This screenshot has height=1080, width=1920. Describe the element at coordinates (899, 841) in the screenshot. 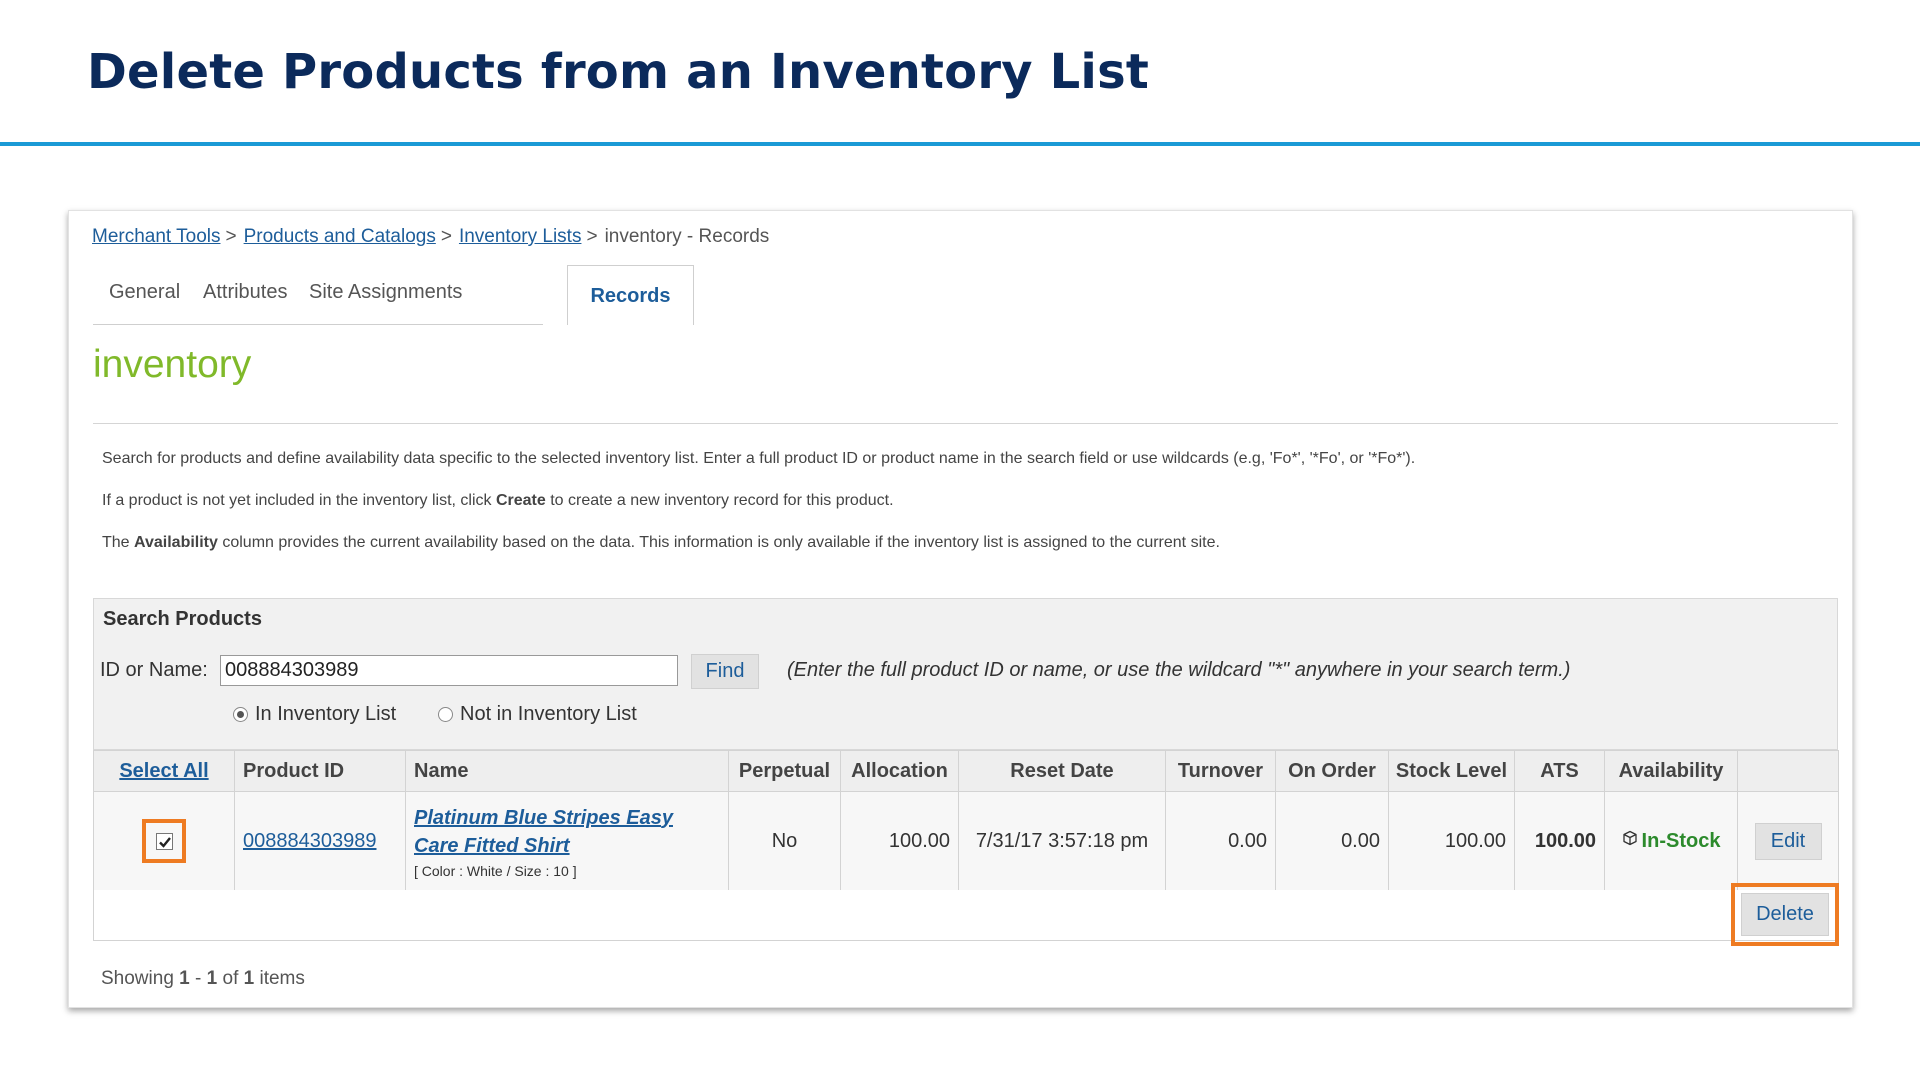

I see `allocation-cell: 100.00` at that location.